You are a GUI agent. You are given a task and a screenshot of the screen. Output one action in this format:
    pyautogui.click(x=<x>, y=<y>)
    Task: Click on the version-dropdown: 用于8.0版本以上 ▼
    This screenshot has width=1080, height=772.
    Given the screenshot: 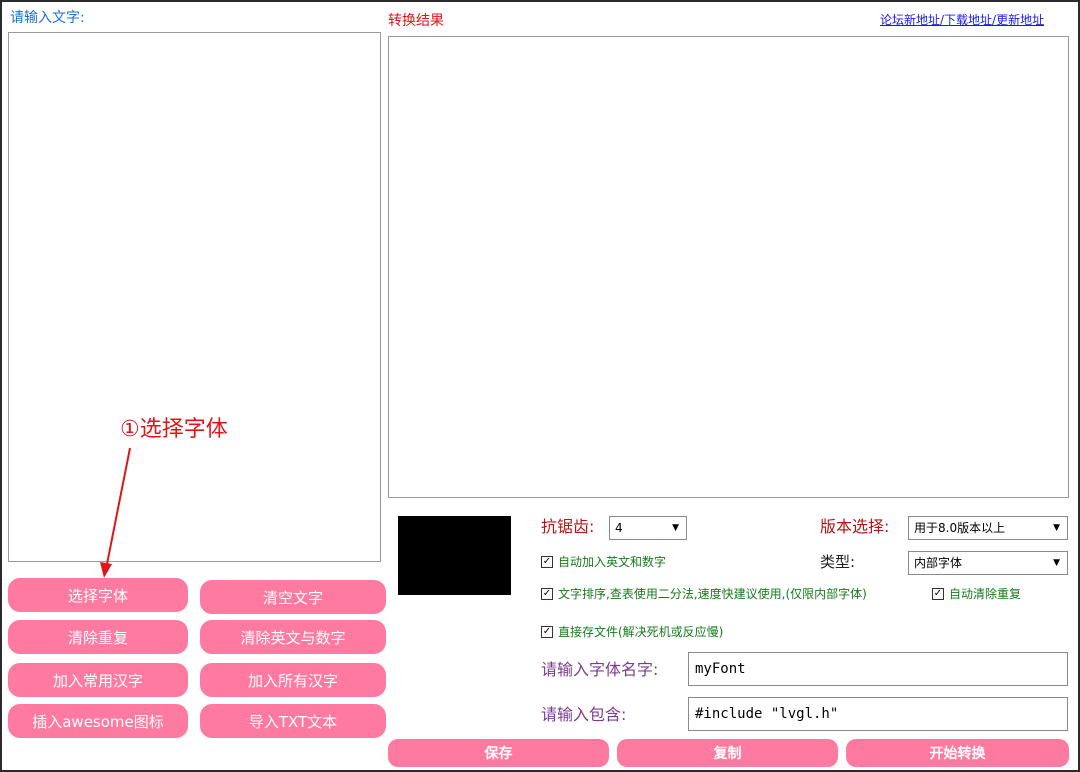 What is the action you would take?
    pyautogui.click(x=988, y=528)
    